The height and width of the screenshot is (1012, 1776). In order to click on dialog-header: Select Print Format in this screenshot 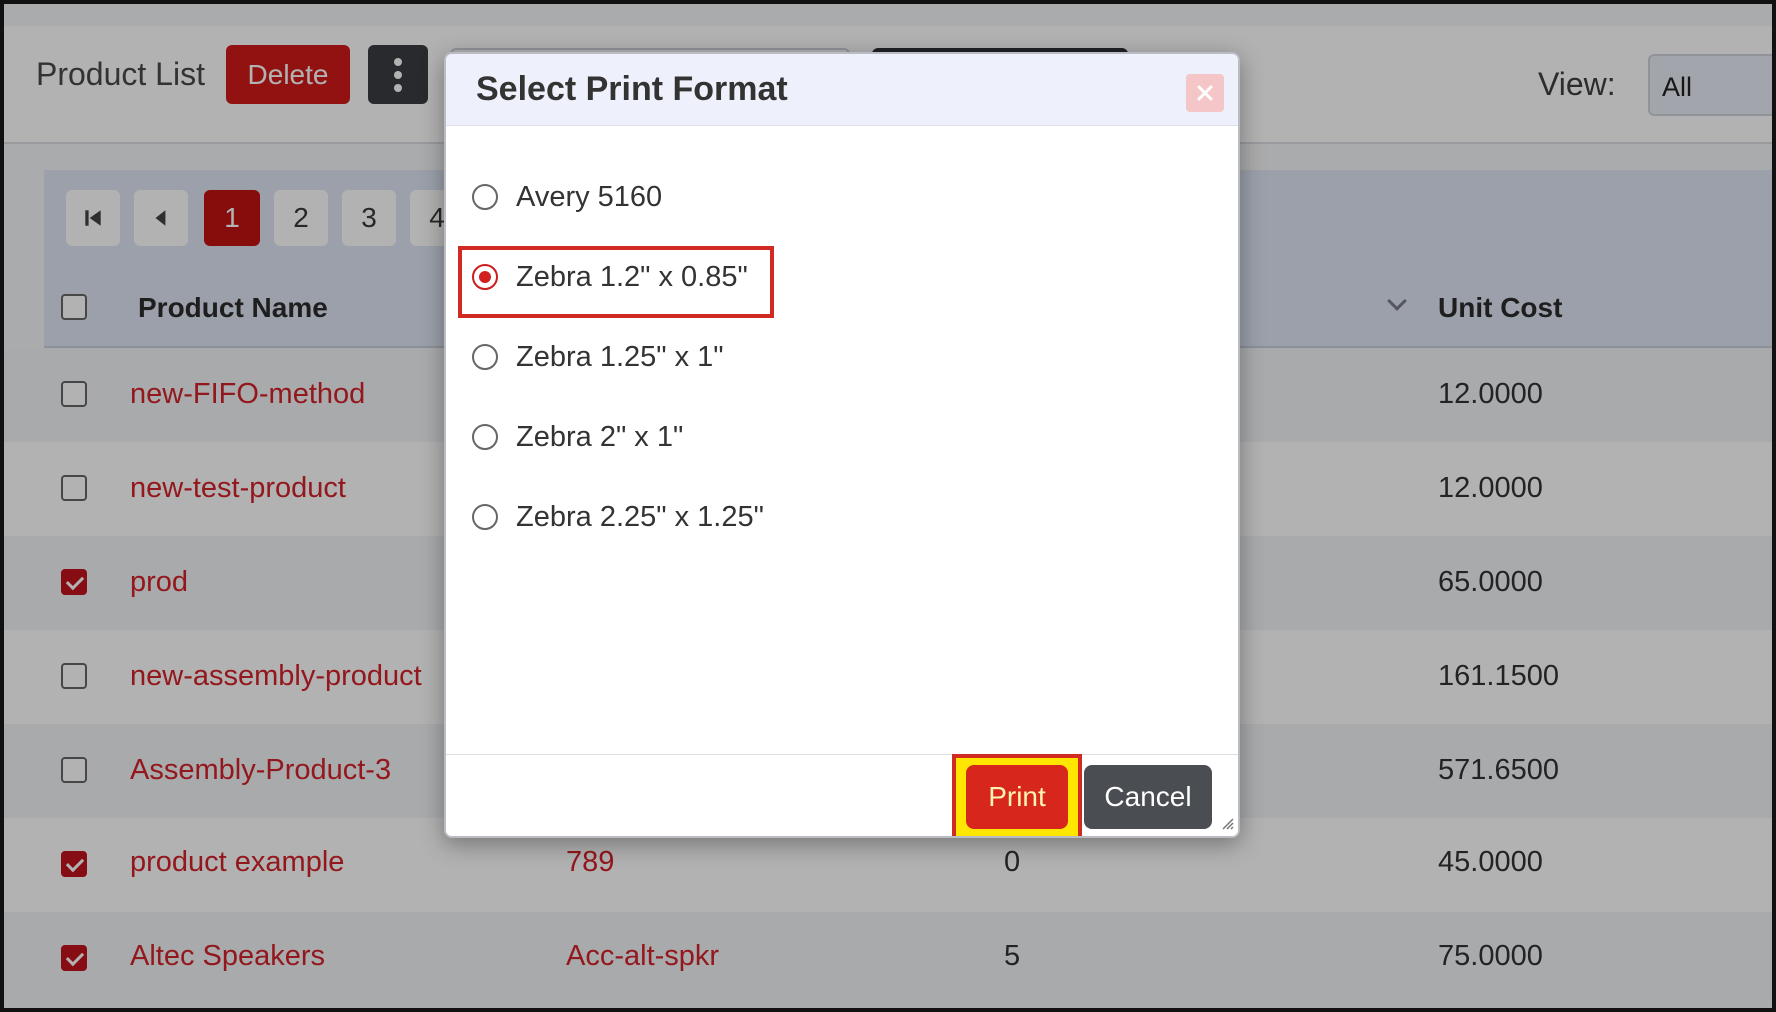, I will do `click(842, 90)`.